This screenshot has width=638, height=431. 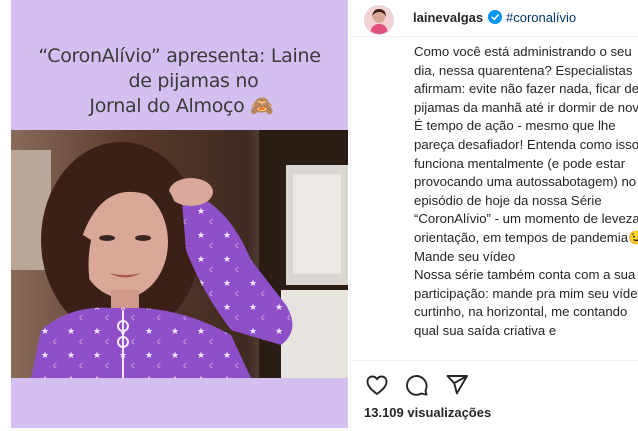 I want to click on media-caption-line: “CoronAlívio” apresenta: Laine, so click(x=179, y=56).